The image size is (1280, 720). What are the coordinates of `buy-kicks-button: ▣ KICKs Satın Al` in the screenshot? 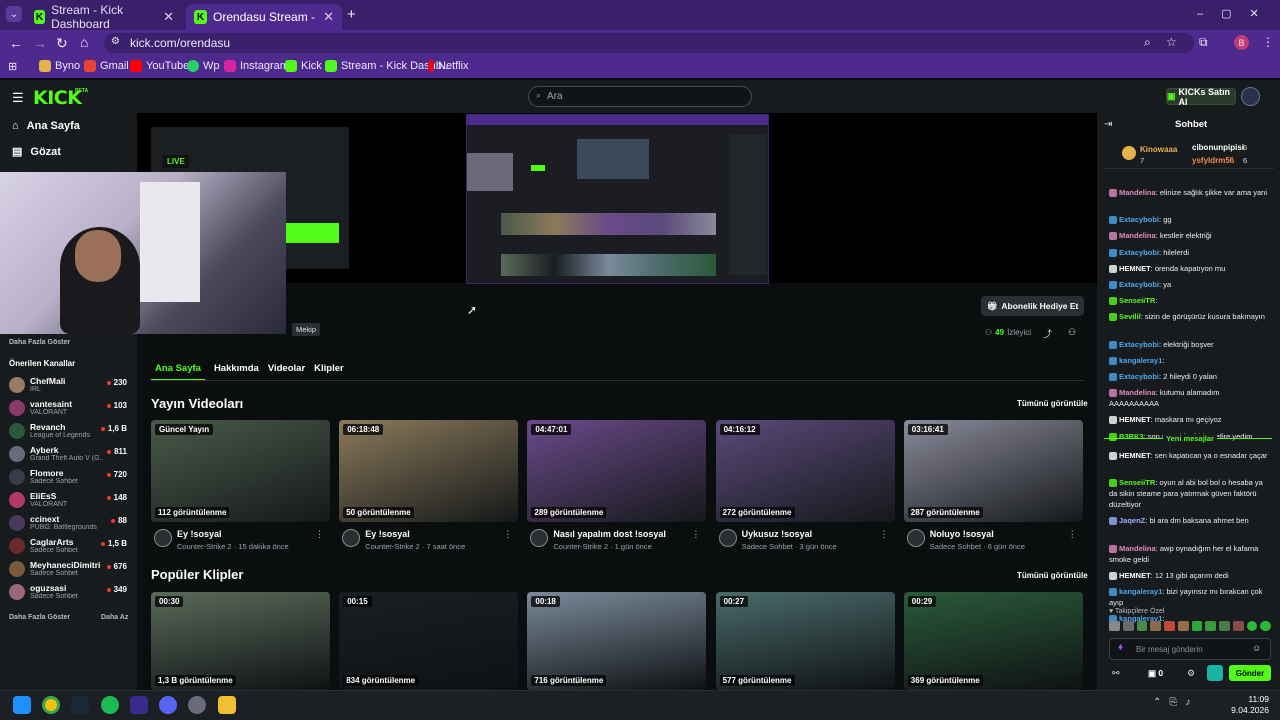 It's located at (1201, 97).